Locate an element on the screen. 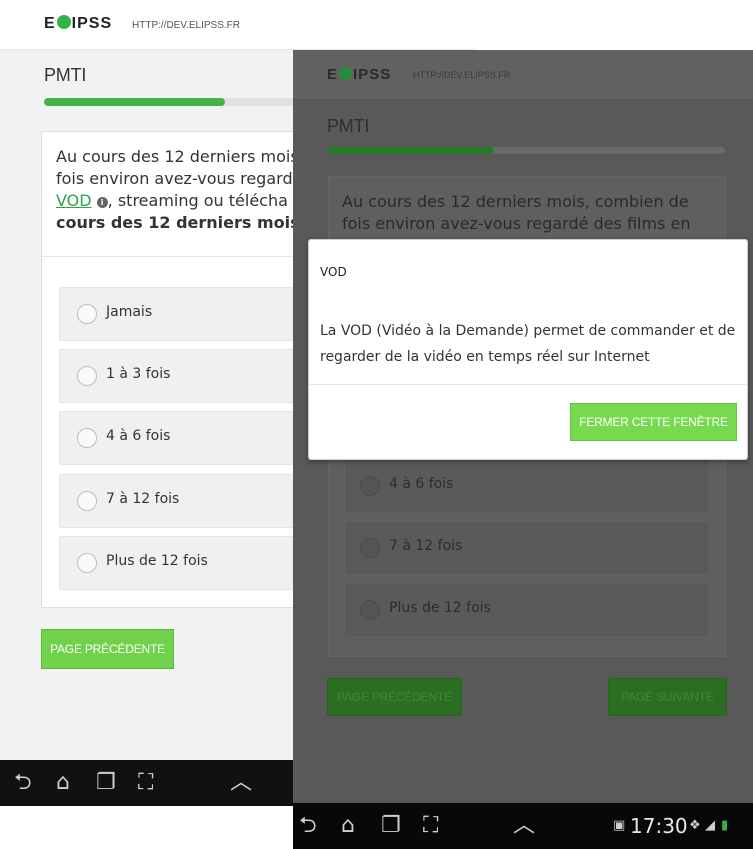 The height and width of the screenshot is (849, 753). dialog-title: VOD is located at coordinates (333, 272).